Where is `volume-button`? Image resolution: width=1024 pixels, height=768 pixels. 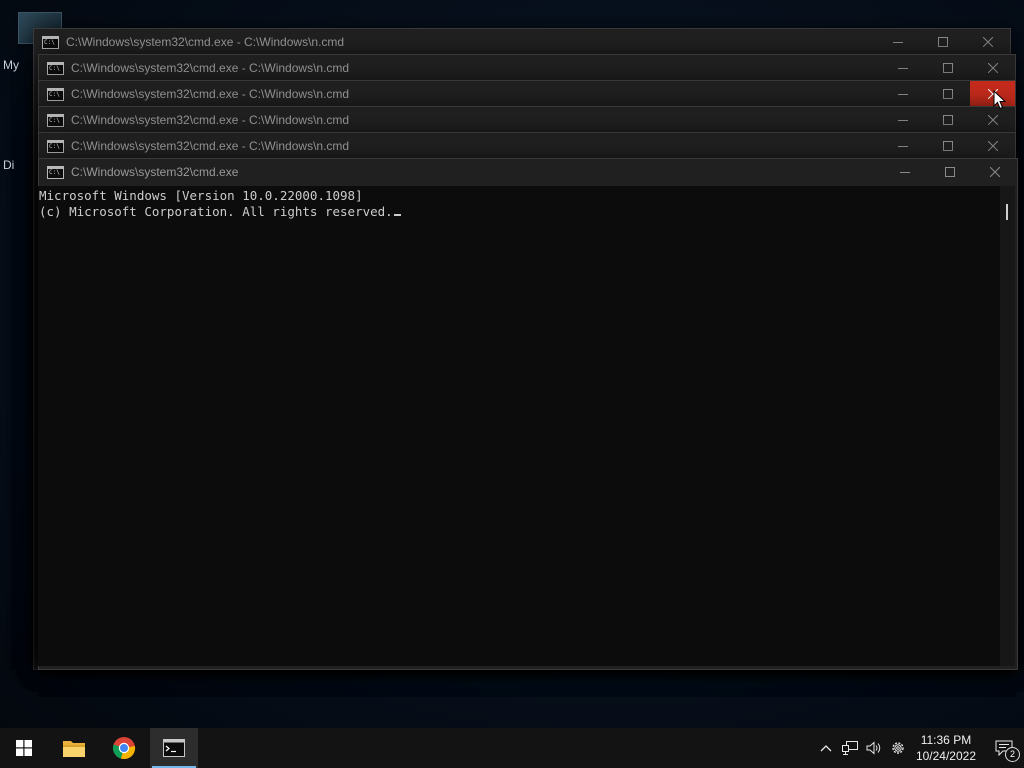
volume-button is located at coordinates (874, 748).